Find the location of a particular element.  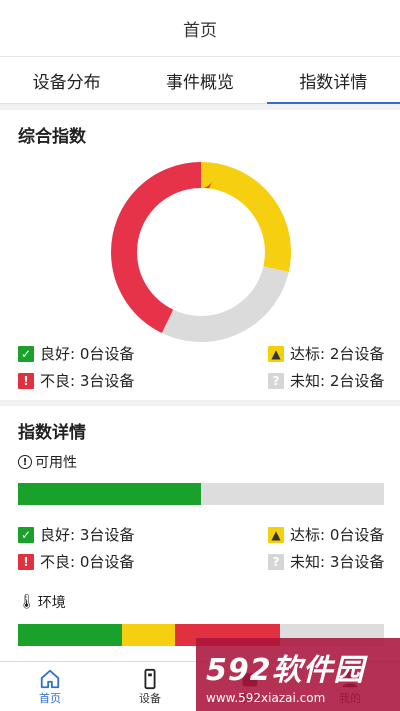

availability-heading: ! 可用性 is located at coordinates (47, 462).